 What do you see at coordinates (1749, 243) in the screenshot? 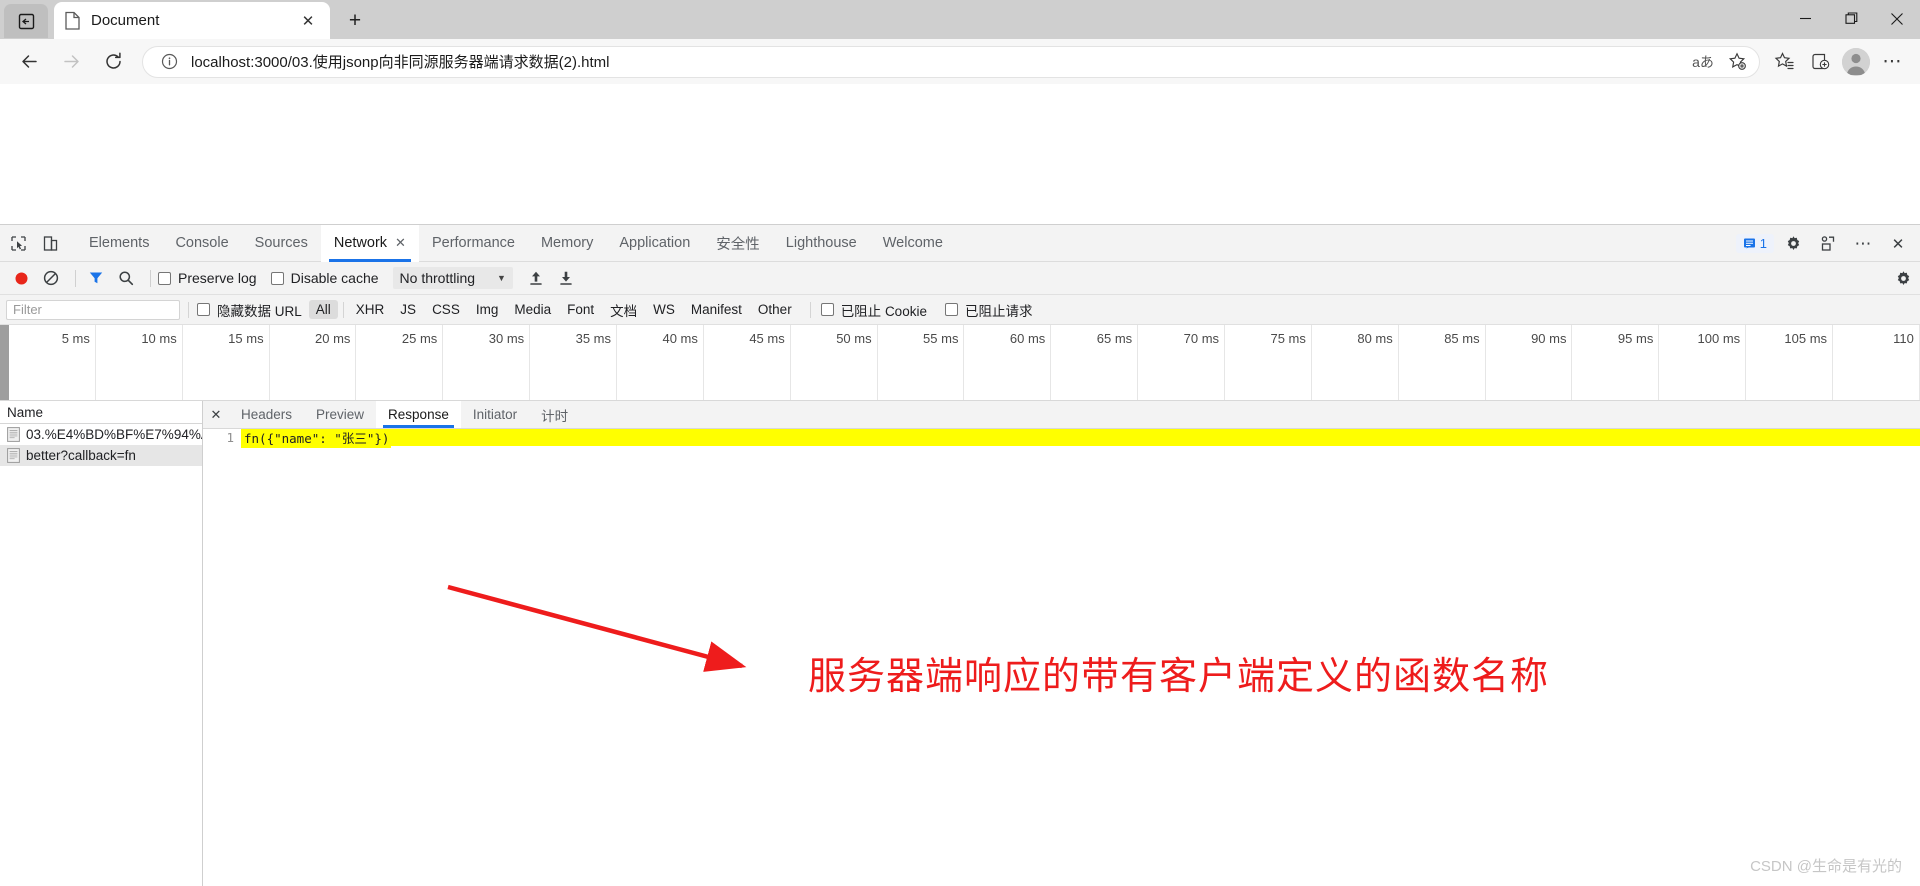
I see `issues-icon` at bounding box center [1749, 243].